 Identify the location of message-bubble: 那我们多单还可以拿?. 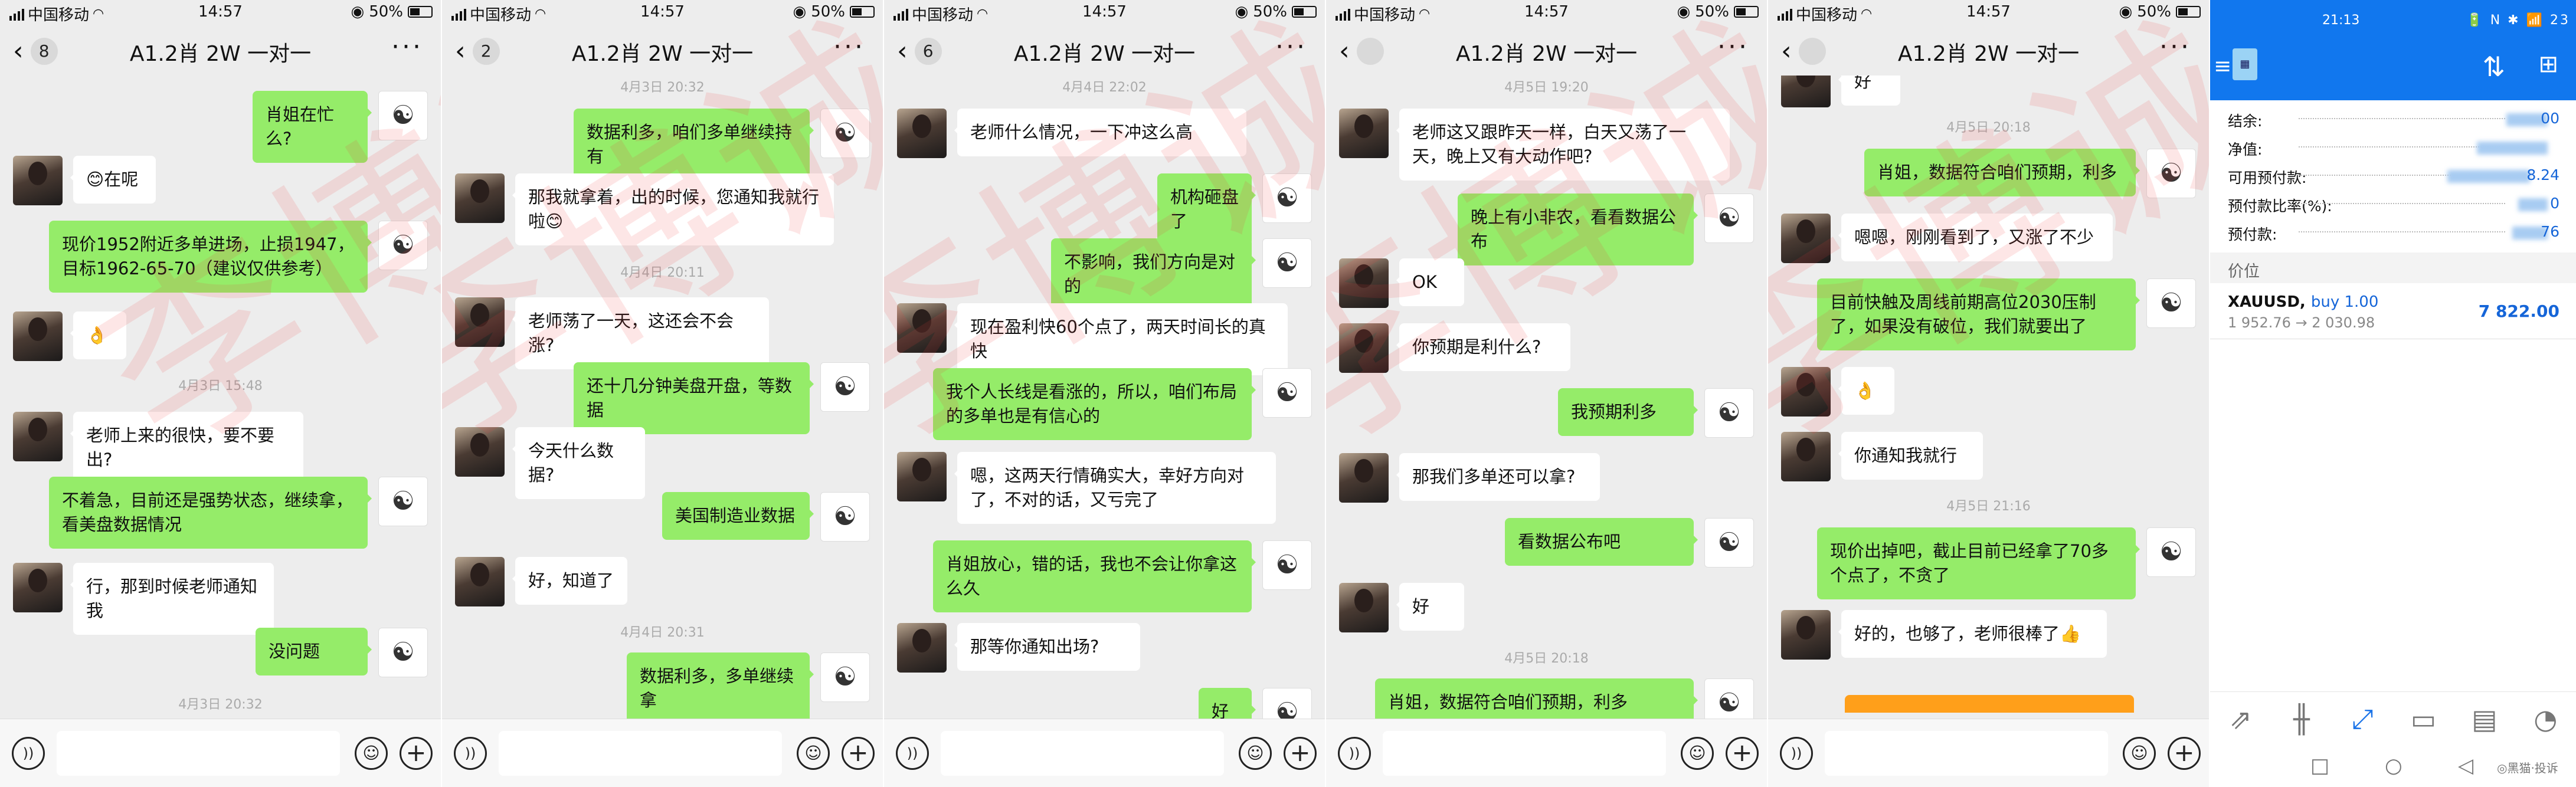
(1498, 477).